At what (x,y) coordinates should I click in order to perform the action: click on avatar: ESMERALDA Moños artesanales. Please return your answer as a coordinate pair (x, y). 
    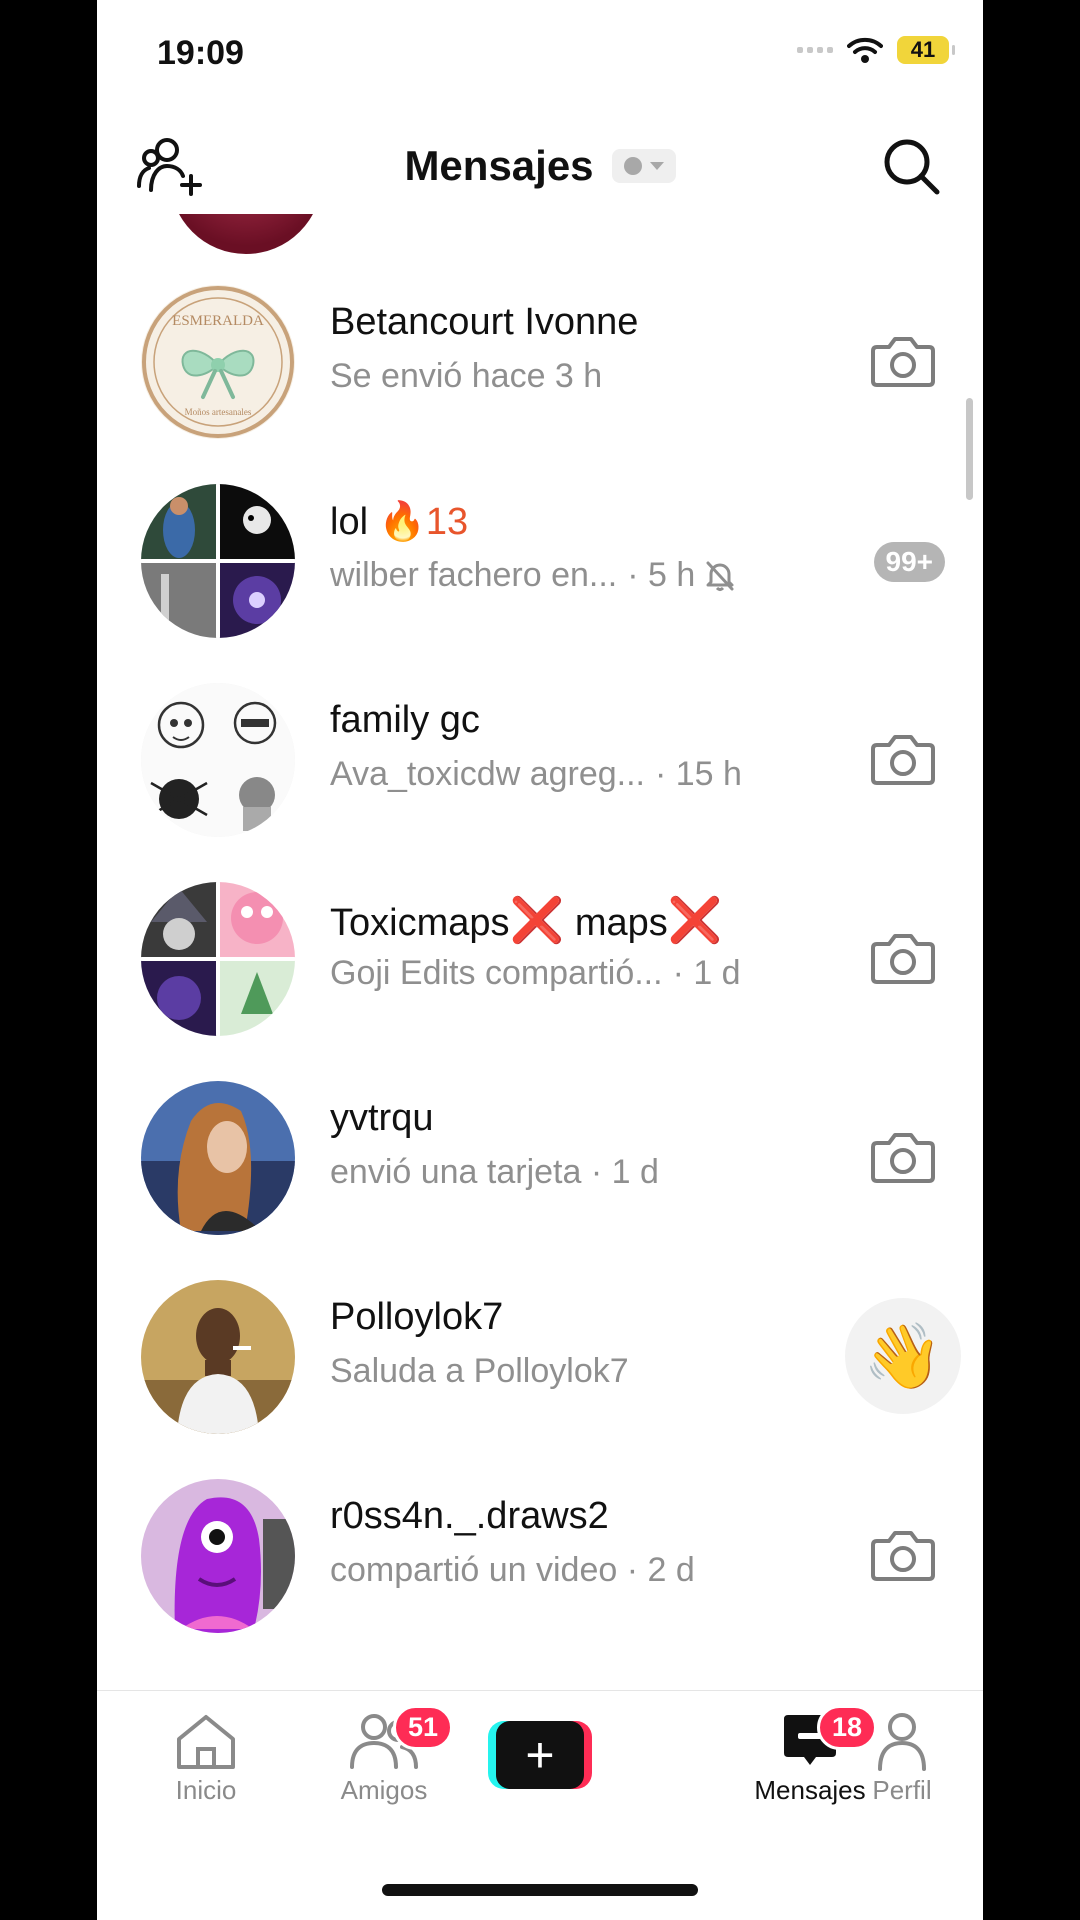
    Looking at the image, I should click on (218, 362).